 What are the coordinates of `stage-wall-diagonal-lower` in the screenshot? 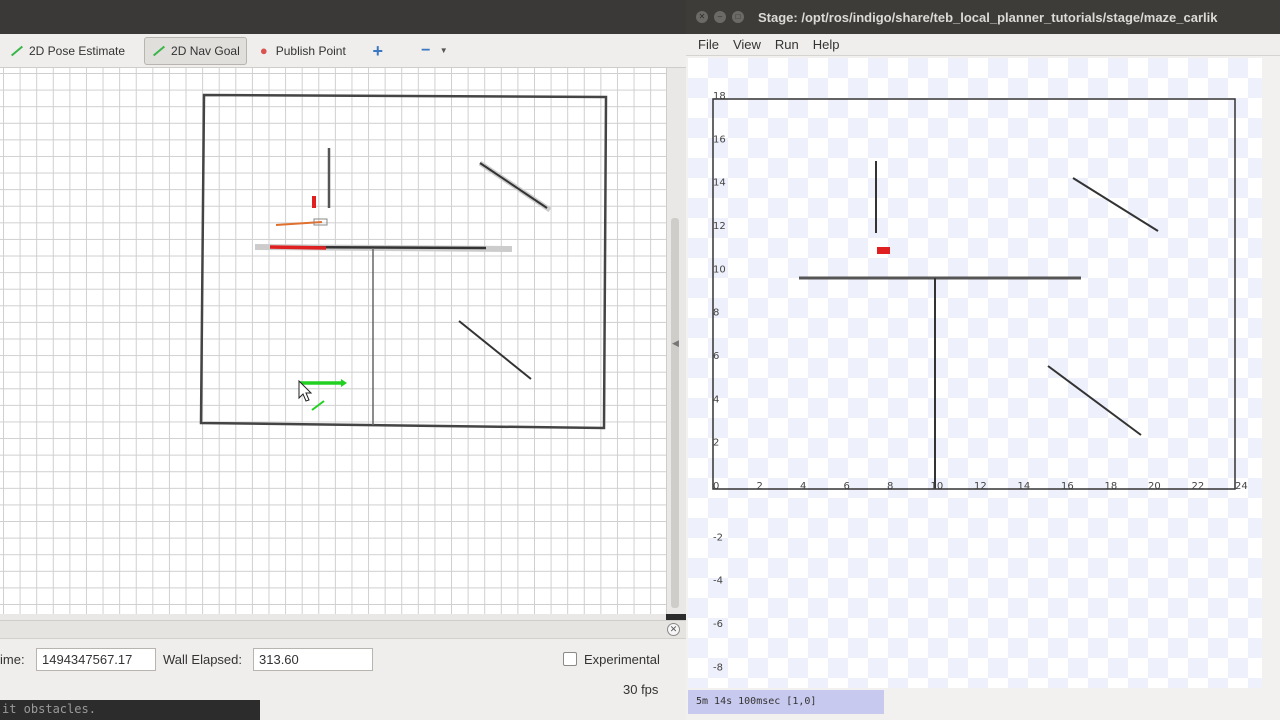 It's located at (1094, 400).